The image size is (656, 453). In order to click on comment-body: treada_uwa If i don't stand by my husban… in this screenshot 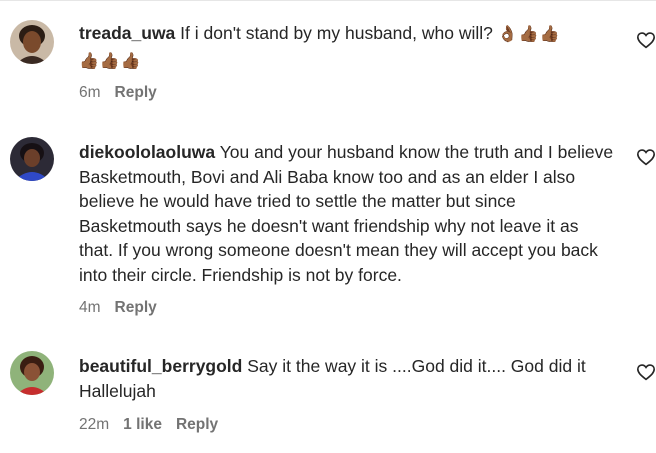, I will do `click(348, 47)`.